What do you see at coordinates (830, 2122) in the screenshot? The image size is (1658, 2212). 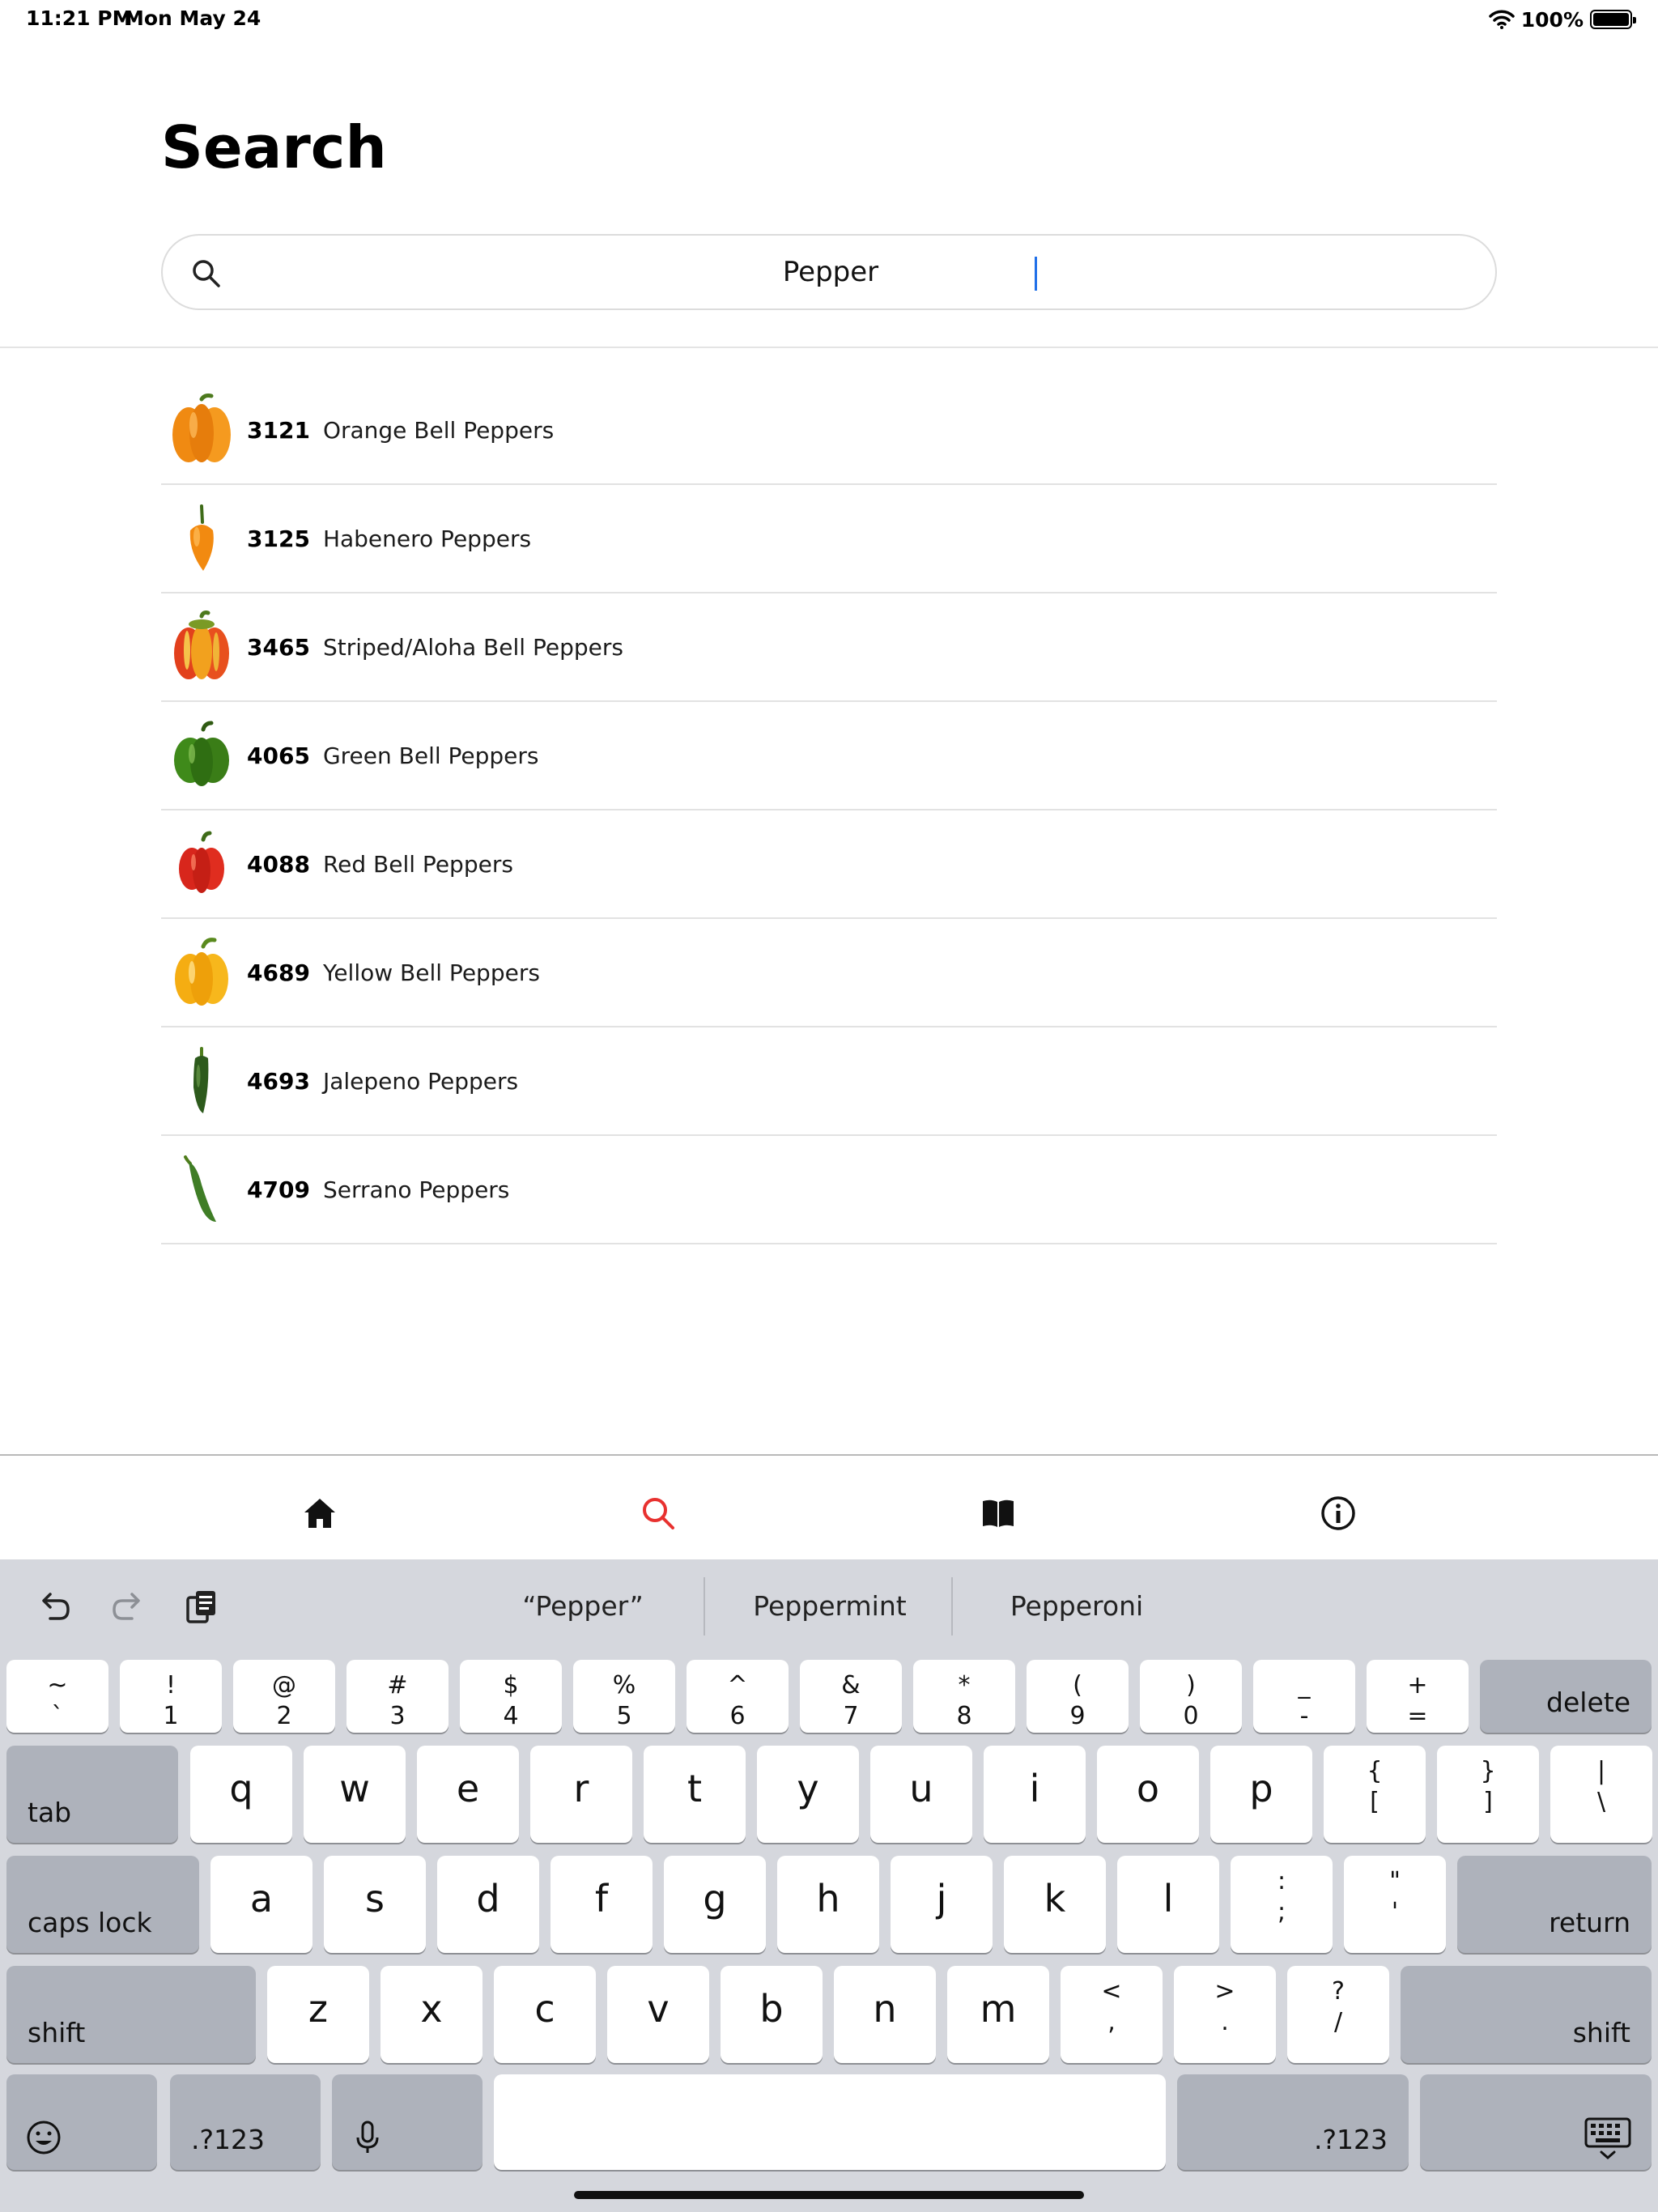 I see `space-key` at bounding box center [830, 2122].